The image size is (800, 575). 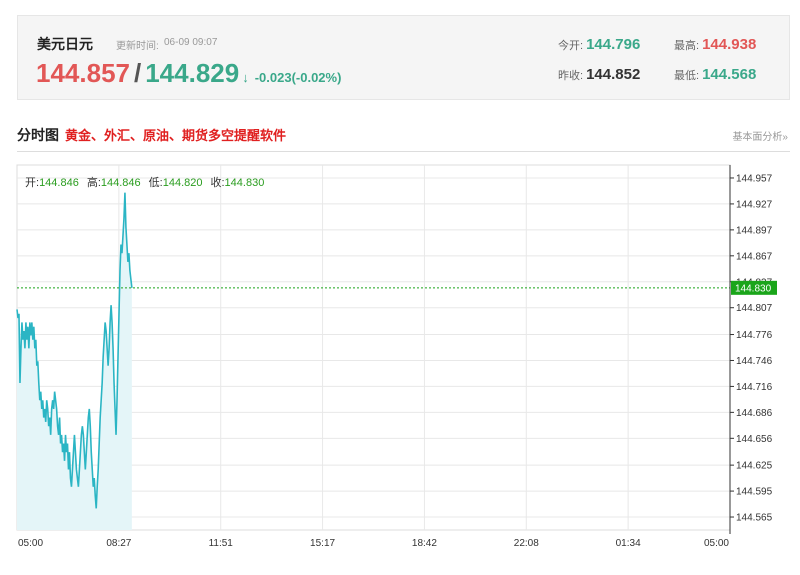 What do you see at coordinates (754, 466) in the screenshot?
I see `y-tick-label: 144.625` at bounding box center [754, 466].